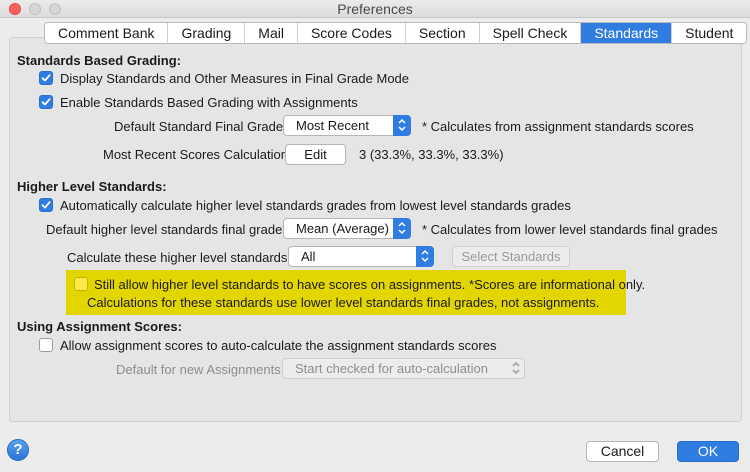 The width and height of the screenshot is (750, 472). Describe the element at coordinates (99, 326) in the screenshot. I see `uas-section-title: Using Assignment Scores:` at that location.